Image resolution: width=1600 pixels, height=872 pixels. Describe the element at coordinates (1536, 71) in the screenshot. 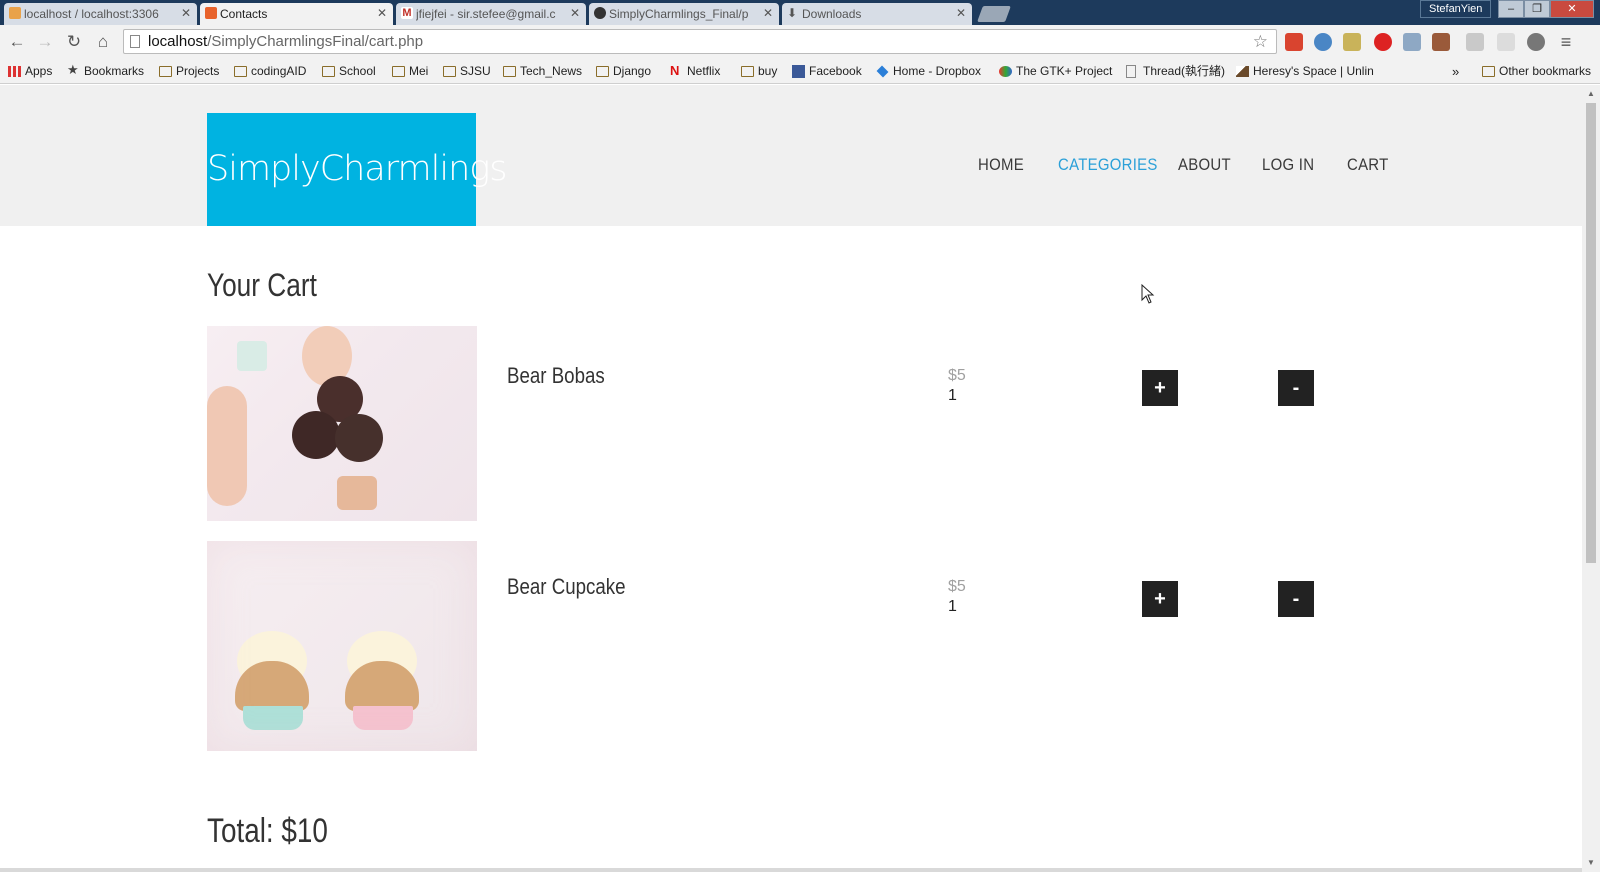

I see `other-bookmarks: Other bookmarks` at that location.